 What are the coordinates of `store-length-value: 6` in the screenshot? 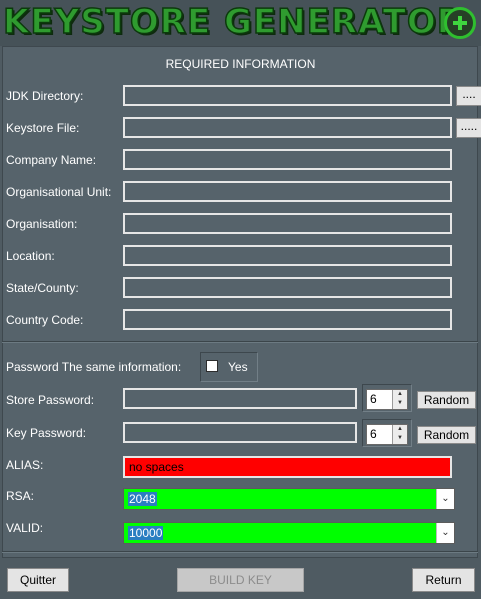 It's located at (373, 399).